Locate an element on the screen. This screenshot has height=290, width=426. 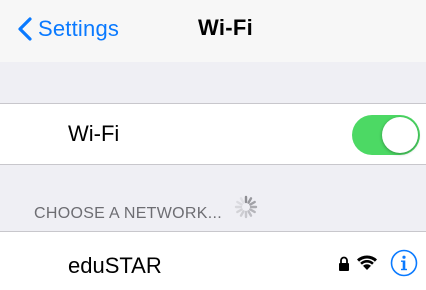
info-icon is located at coordinates (404, 263).